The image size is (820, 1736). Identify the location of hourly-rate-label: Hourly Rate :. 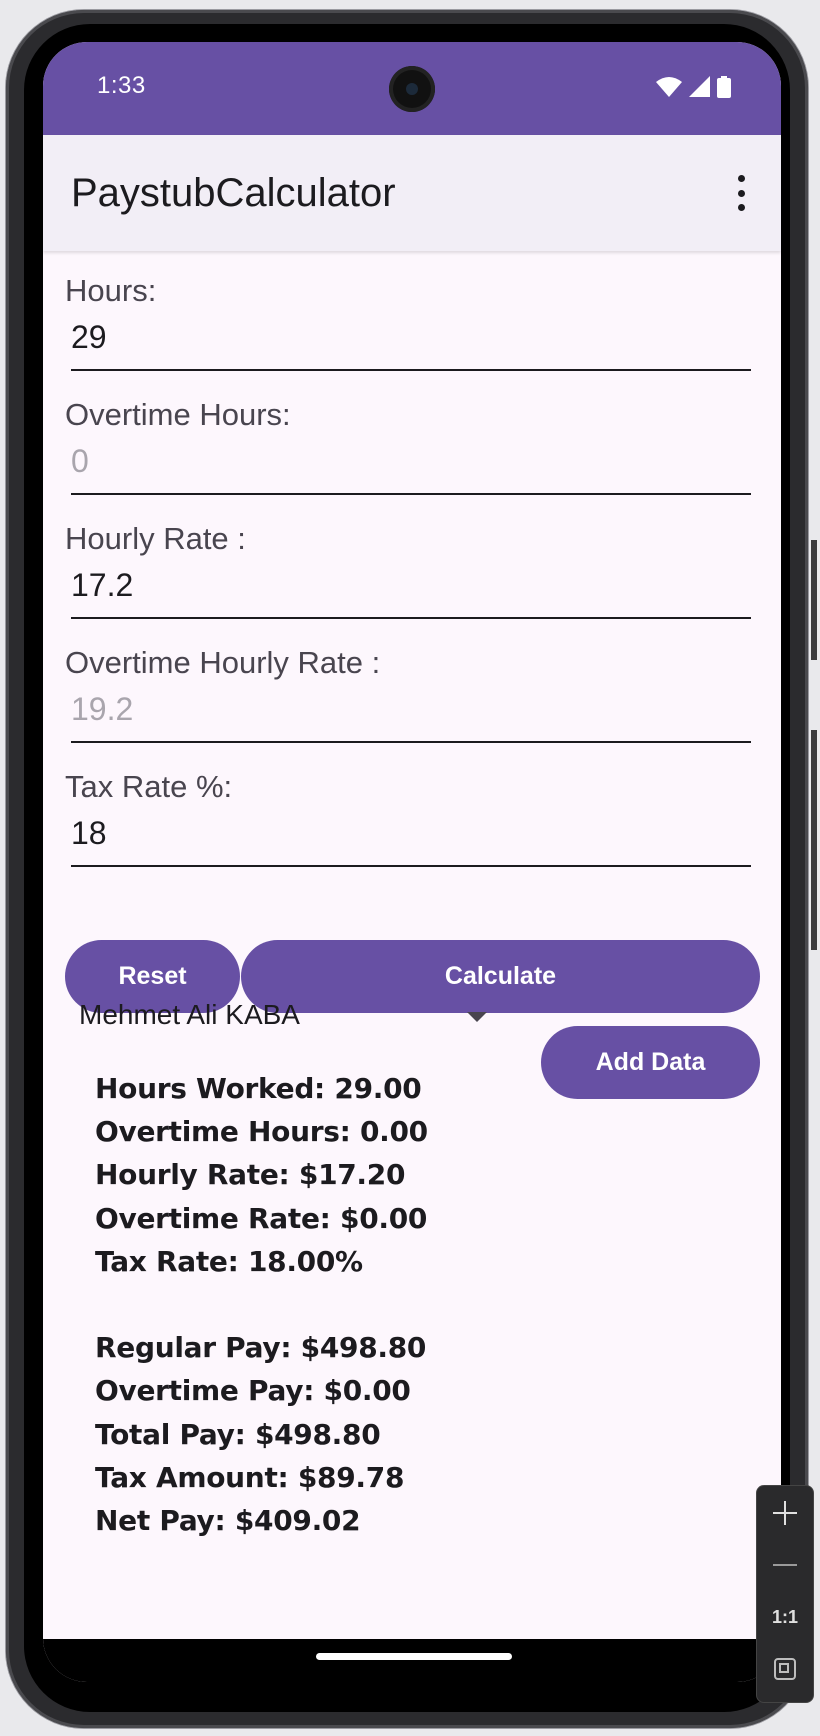
(155, 538).